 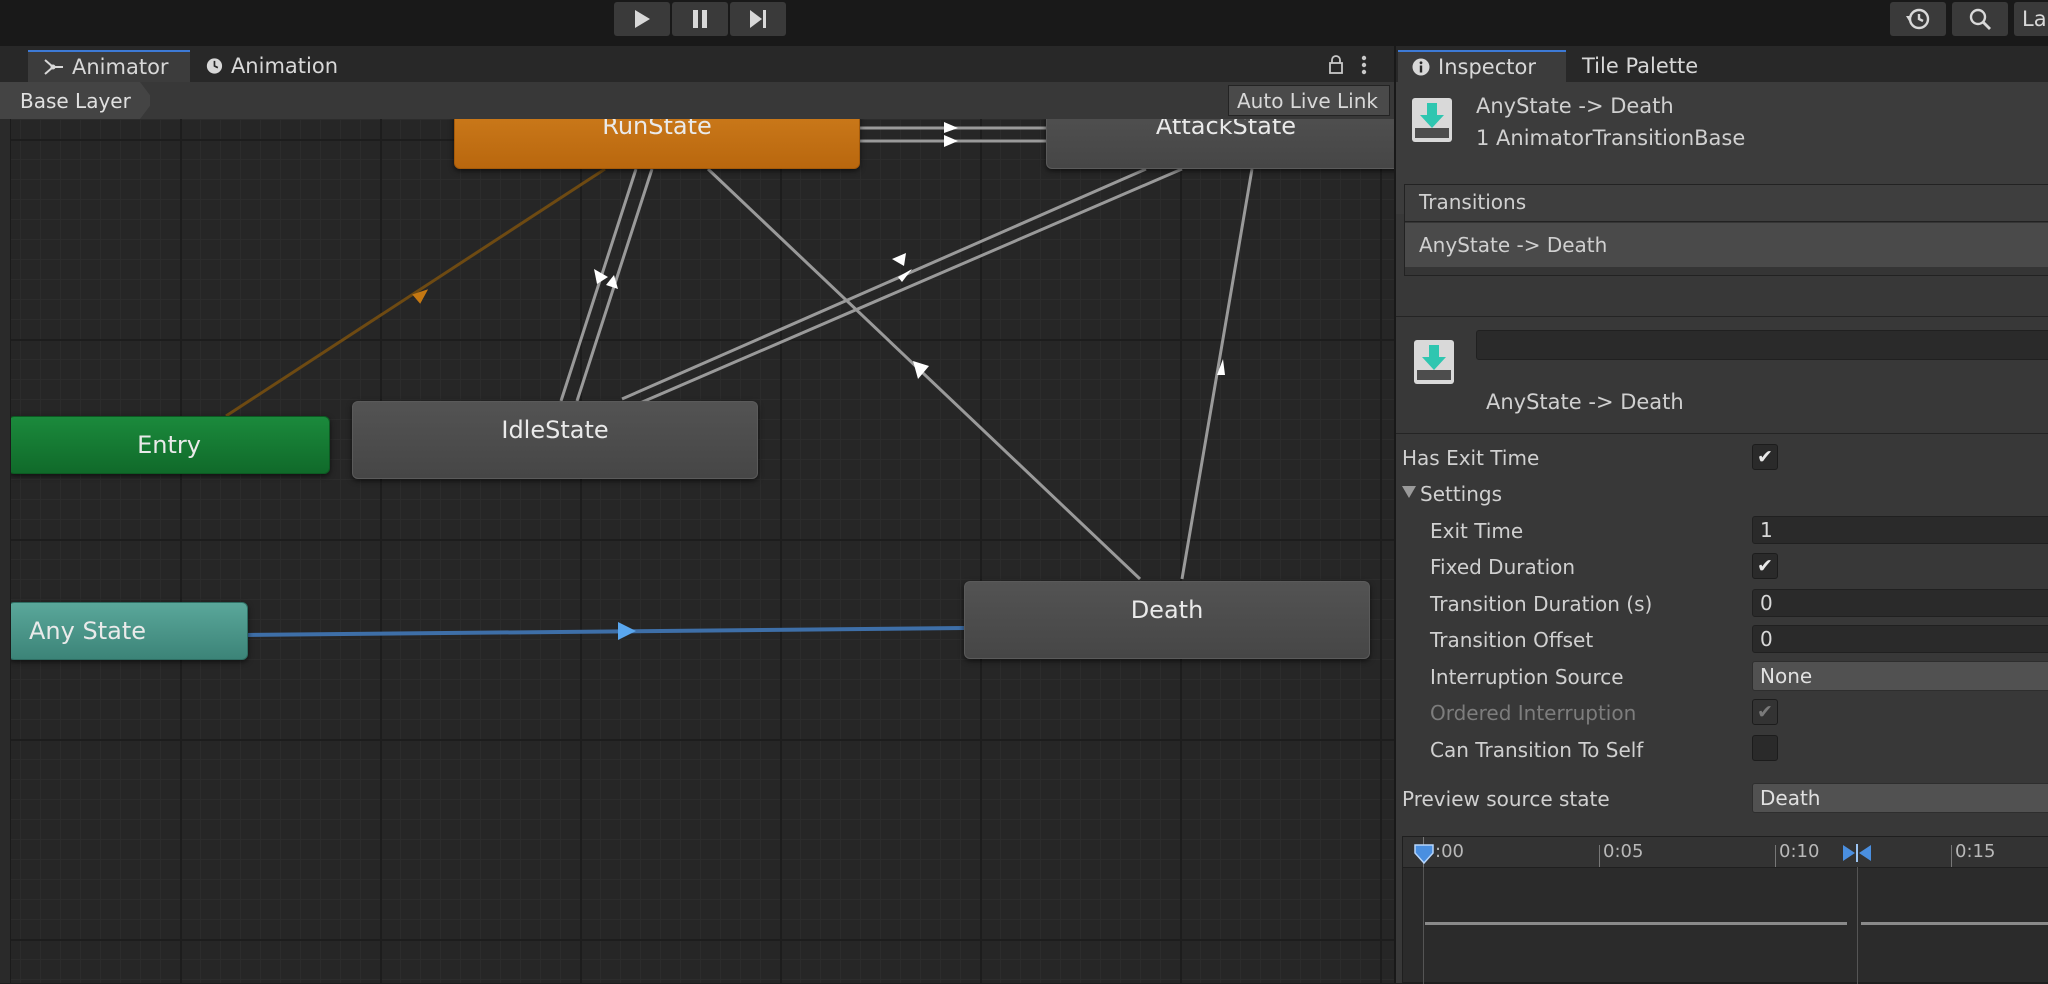 What do you see at coordinates (1725, 852) in the screenshot?
I see `timeline-ruler: :00 0:05 0:10 0:15` at bounding box center [1725, 852].